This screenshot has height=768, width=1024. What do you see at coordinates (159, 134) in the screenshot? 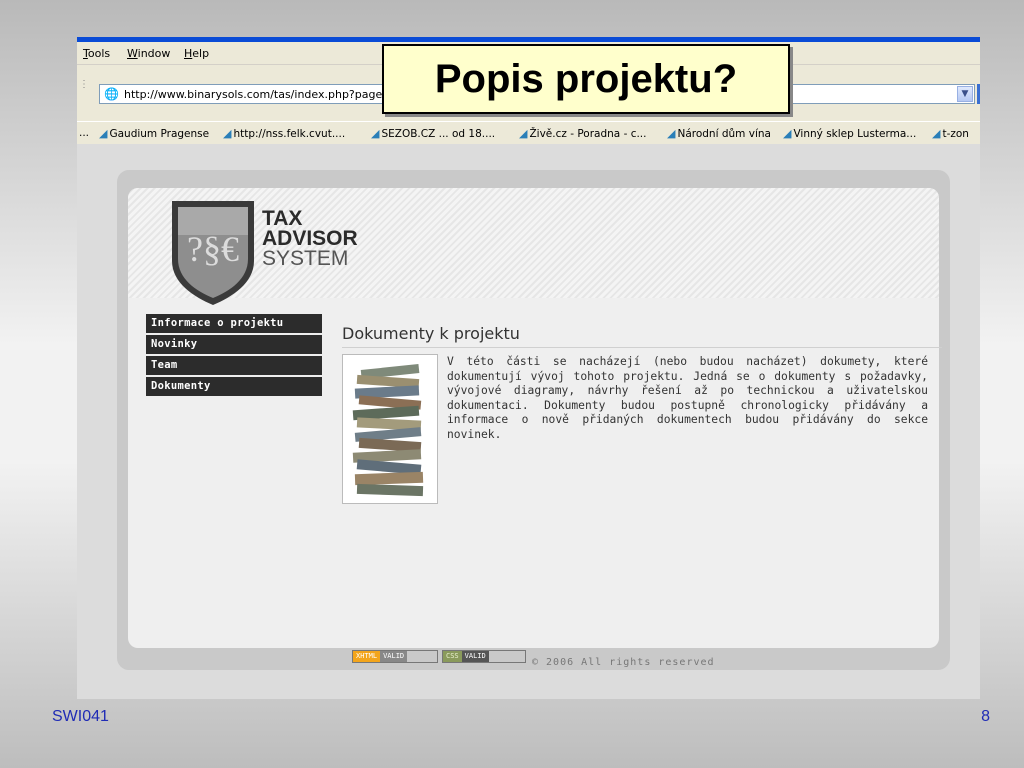
I see `favorite-label: Gaudium Pragense` at bounding box center [159, 134].